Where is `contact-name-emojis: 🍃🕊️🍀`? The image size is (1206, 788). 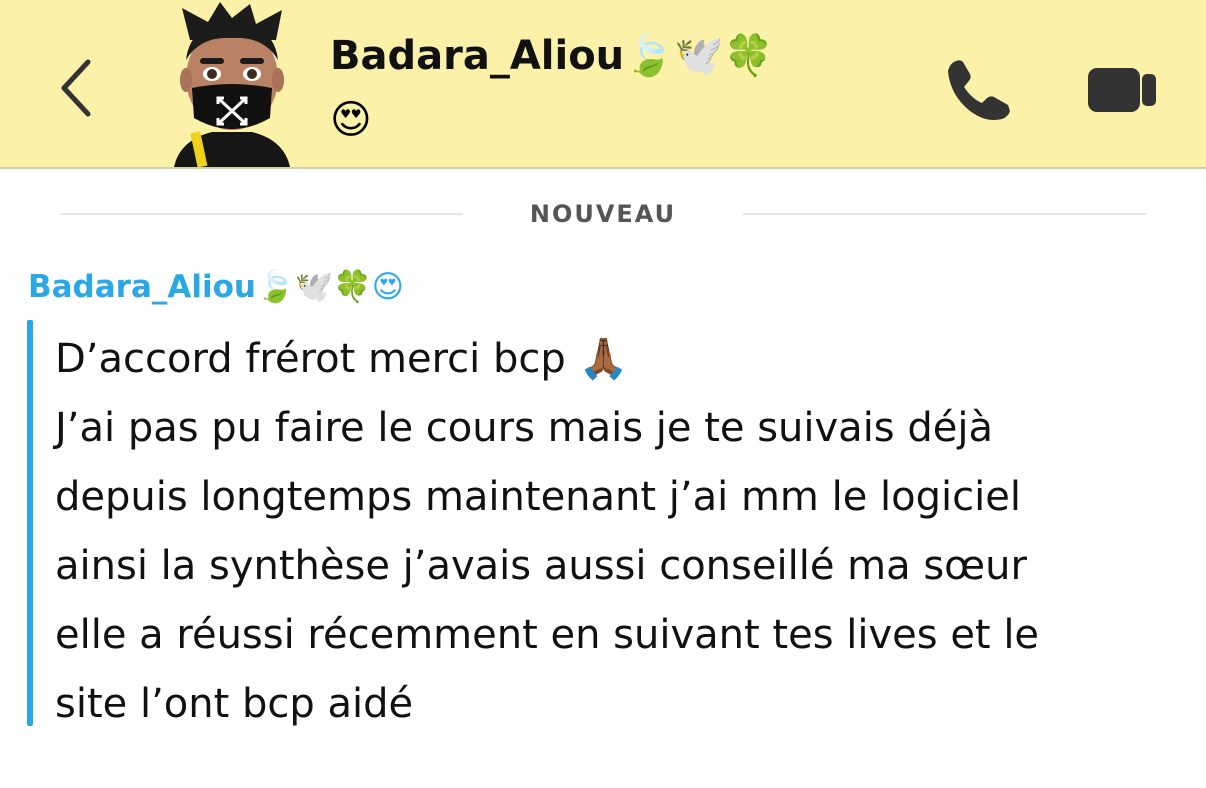
contact-name-emojis: 🍃🕊️🍀 is located at coordinates (699, 56).